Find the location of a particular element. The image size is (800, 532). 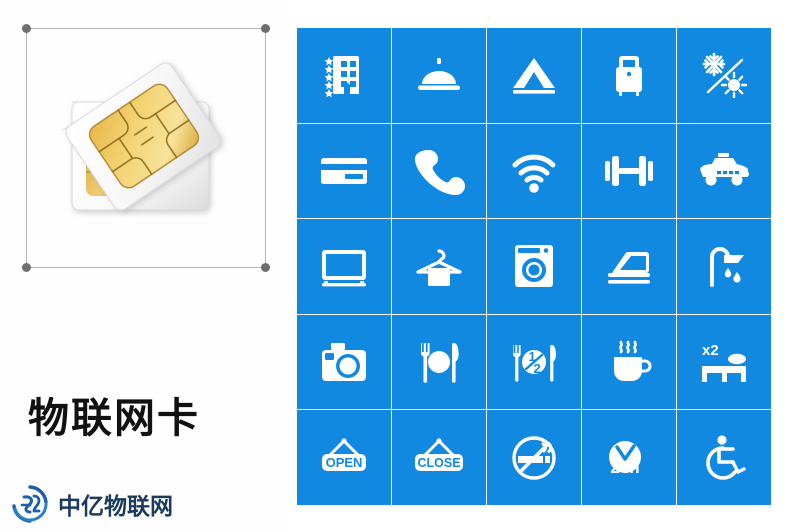

wifi-icon is located at coordinates (534, 173).